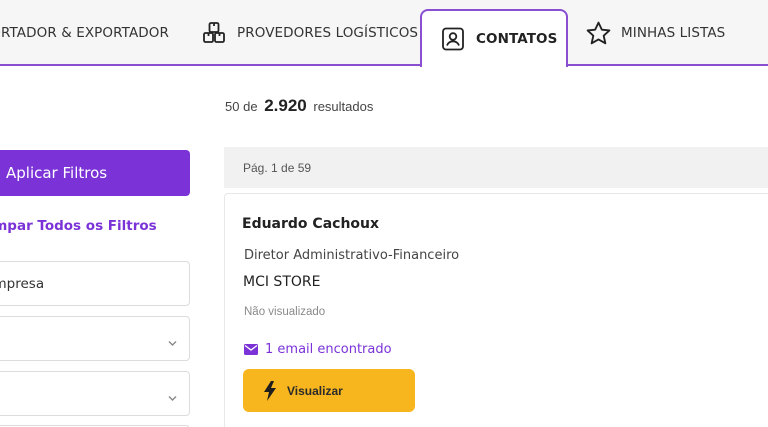 This screenshot has width=768, height=427. Describe the element at coordinates (285, 105) in the screenshot. I see `results-total: 2.920` at that location.